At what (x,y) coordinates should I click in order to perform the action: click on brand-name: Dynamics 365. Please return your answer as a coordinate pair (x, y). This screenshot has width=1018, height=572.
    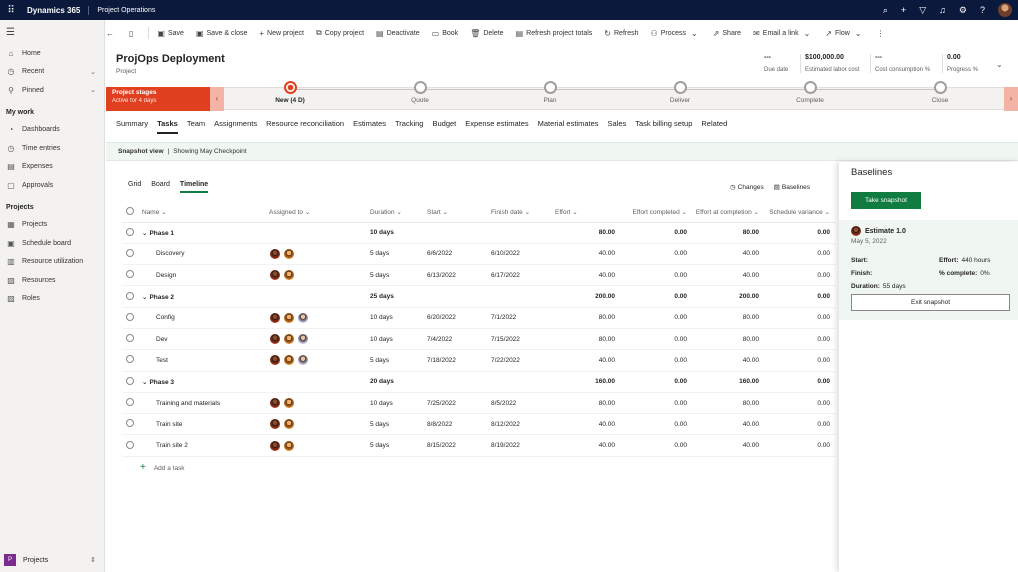
    Looking at the image, I should click on (56, 10).